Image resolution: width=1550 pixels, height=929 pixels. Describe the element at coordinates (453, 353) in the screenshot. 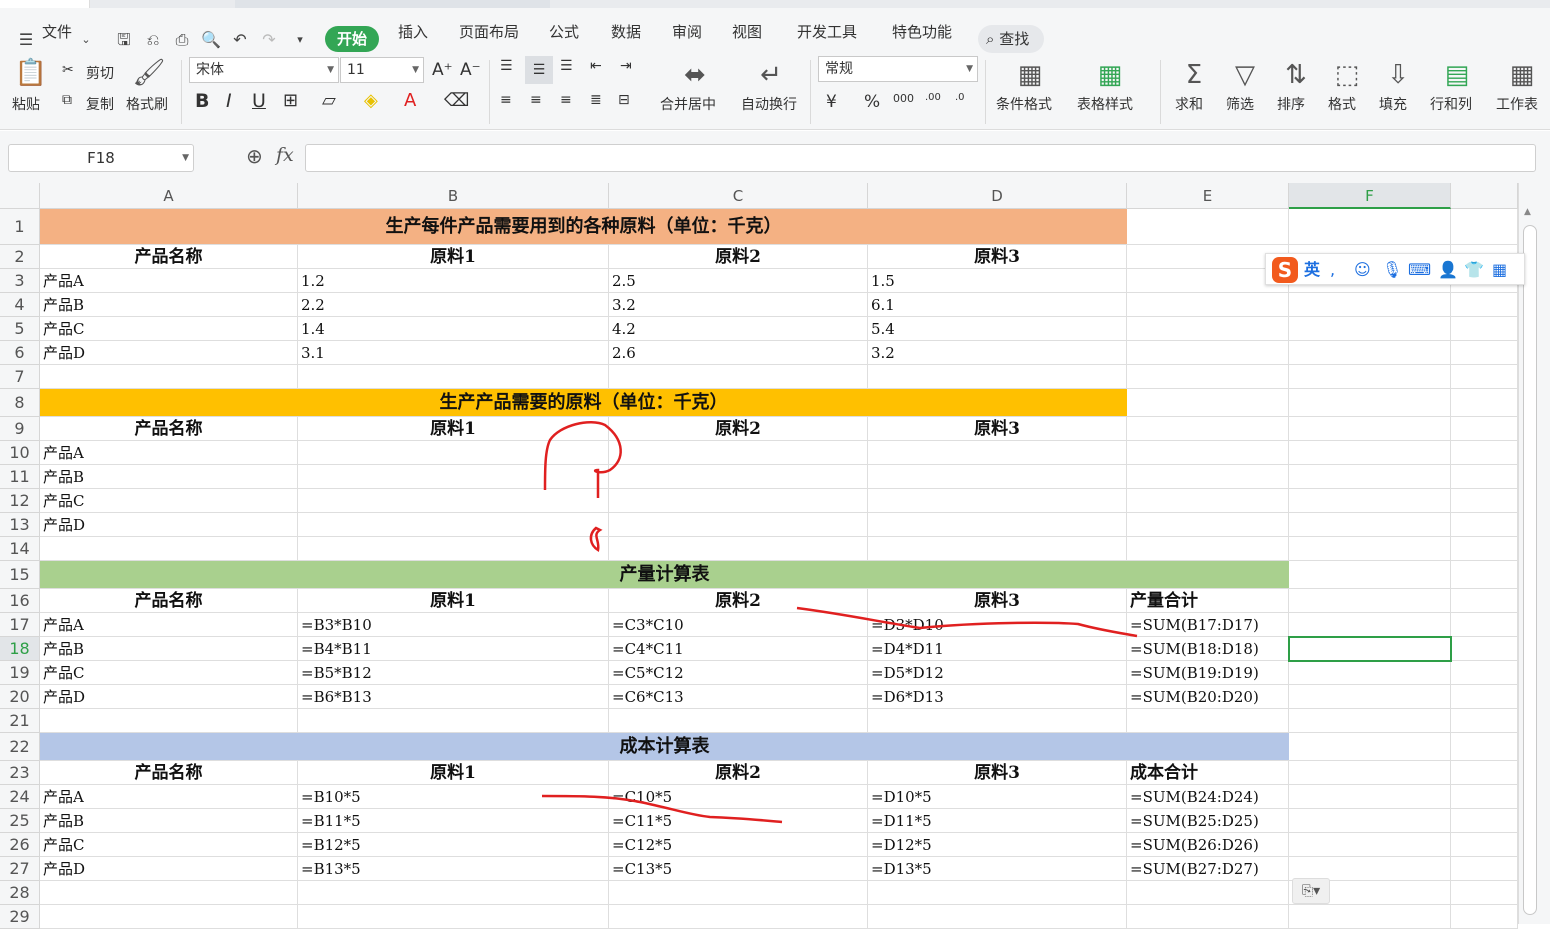

I see `data-cell: 3.1` at that location.